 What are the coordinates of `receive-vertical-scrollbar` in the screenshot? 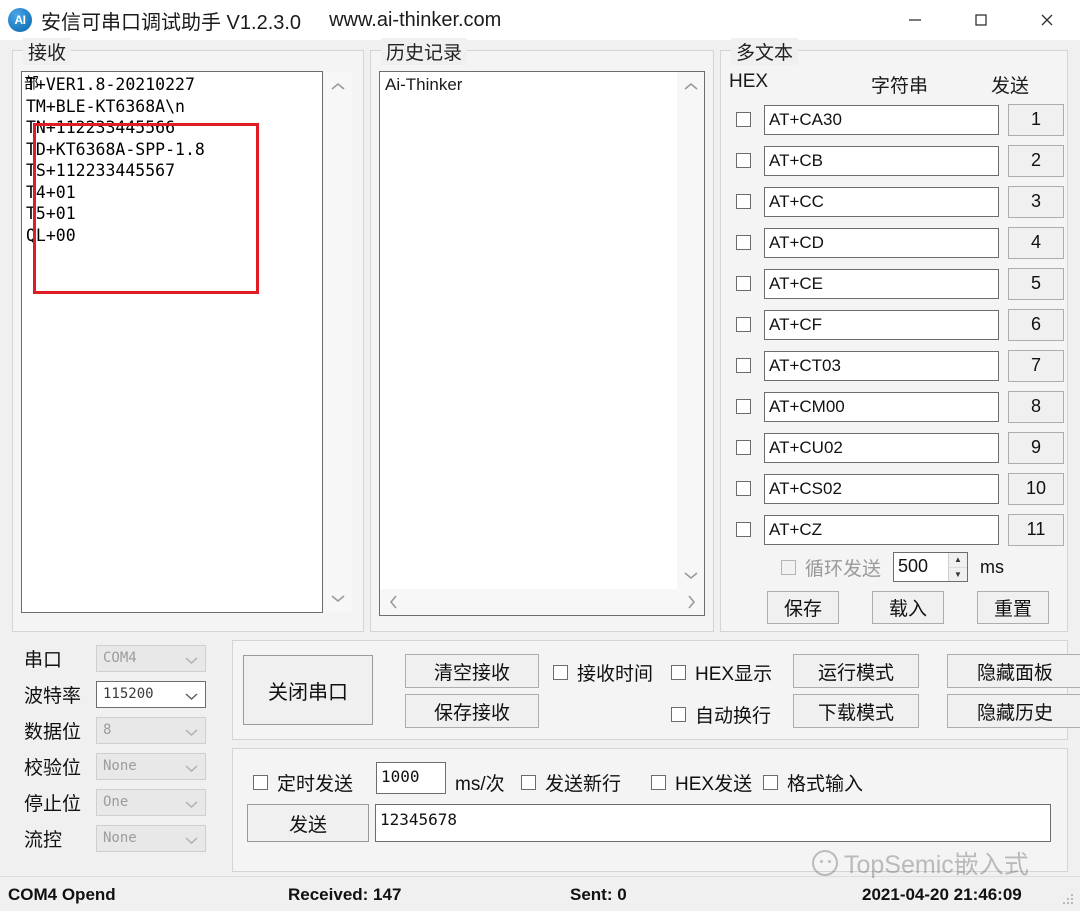 It's located at (338, 342).